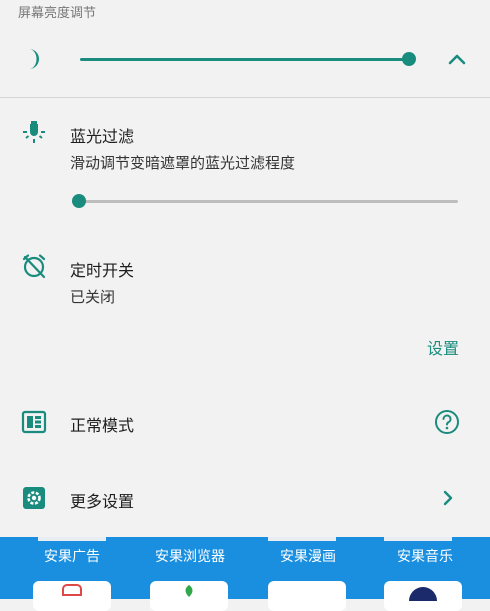 Image resolution: width=490 pixels, height=611 pixels. I want to click on mode-label: 正常模式, so click(102, 425).